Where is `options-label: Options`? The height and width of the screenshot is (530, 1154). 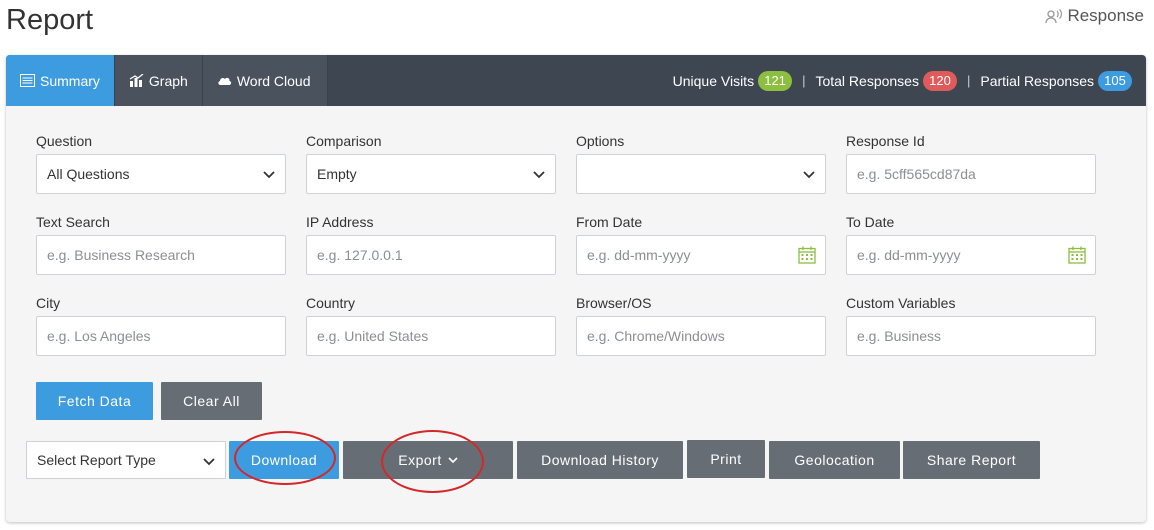 options-label: Options is located at coordinates (600, 141).